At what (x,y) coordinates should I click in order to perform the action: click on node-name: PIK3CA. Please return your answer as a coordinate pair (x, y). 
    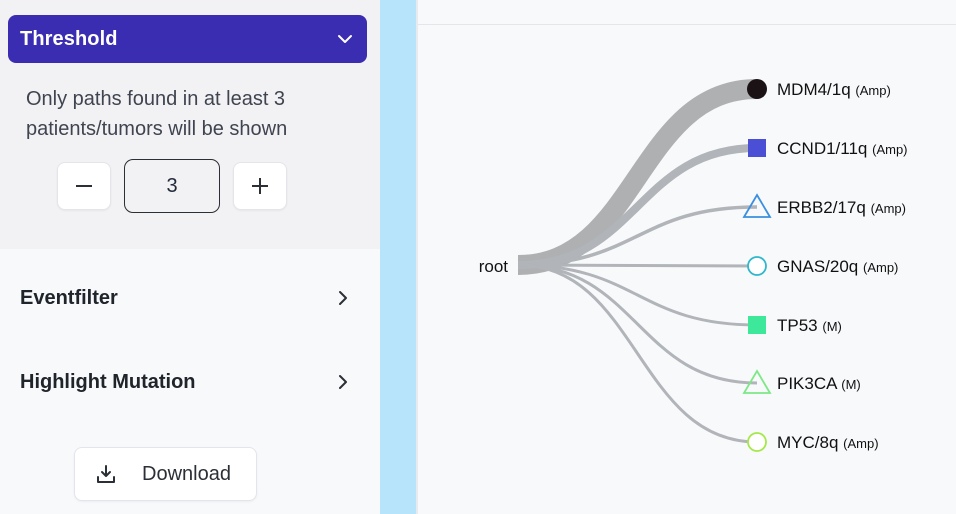
    Looking at the image, I should click on (809, 383).